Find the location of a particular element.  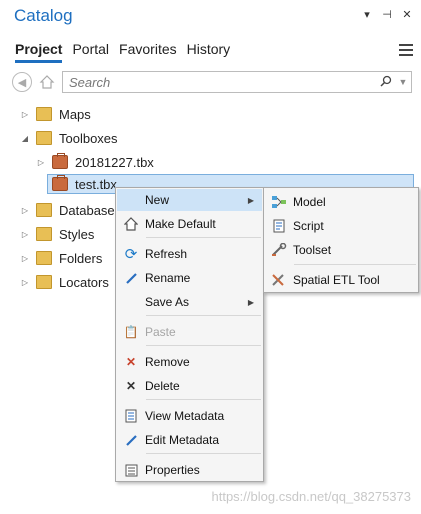

tree-item-20181227-tbx: ▷ 20181227.tbx is located at coordinates (95, 162).